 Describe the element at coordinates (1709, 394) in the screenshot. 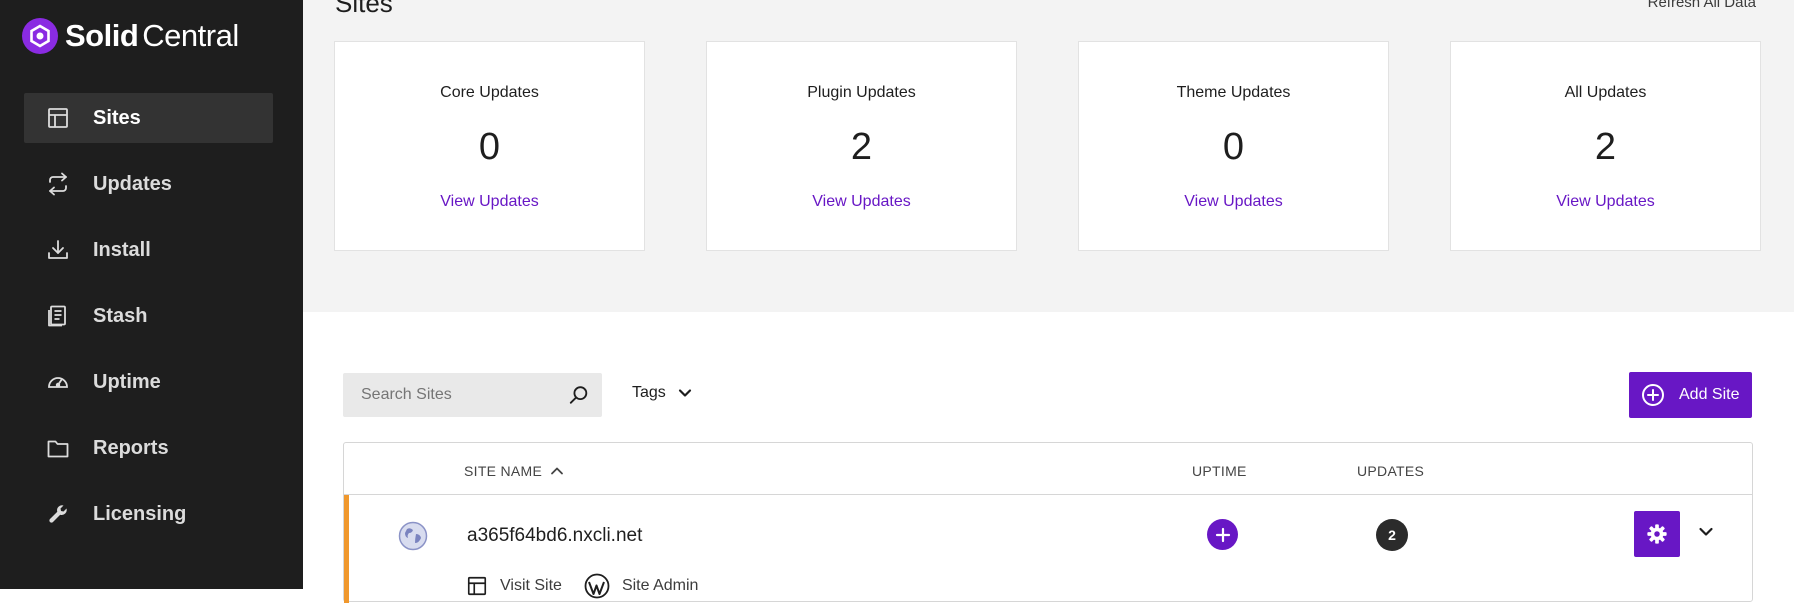

I see `add-site-label: Add Site` at that location.